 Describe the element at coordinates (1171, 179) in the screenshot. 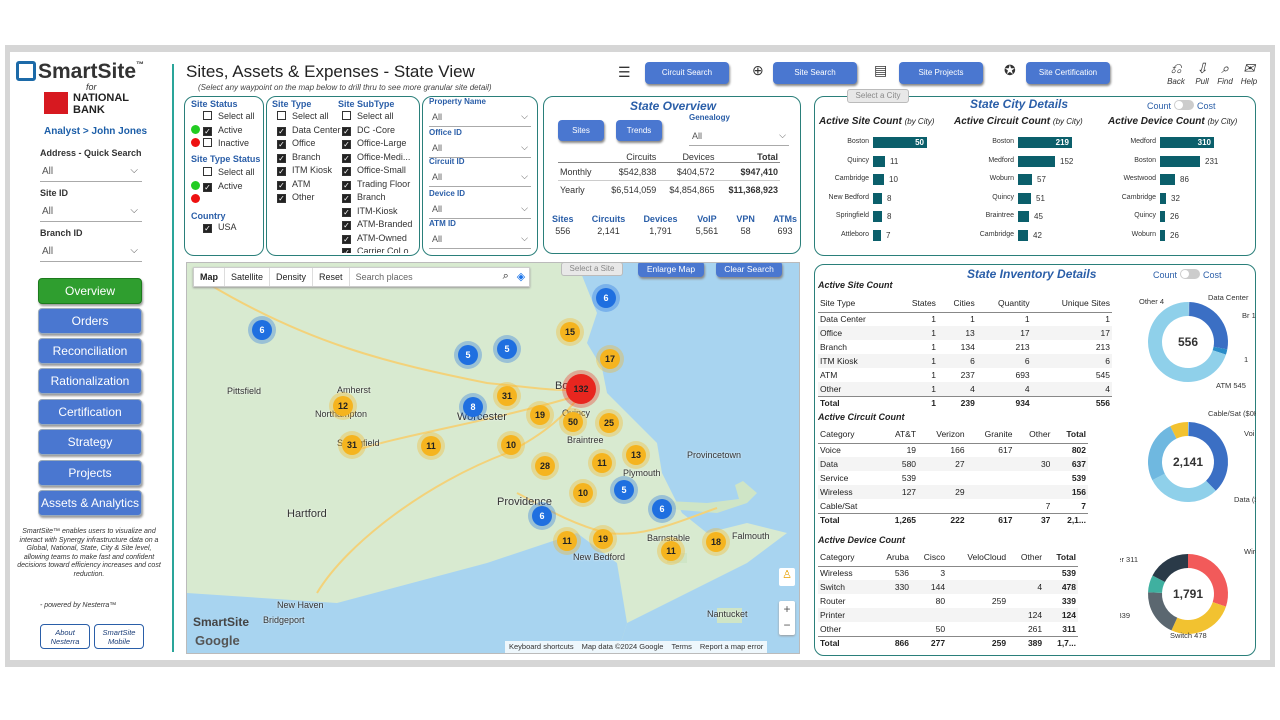

I see `city-bar-row: Westwood 86` at that location.